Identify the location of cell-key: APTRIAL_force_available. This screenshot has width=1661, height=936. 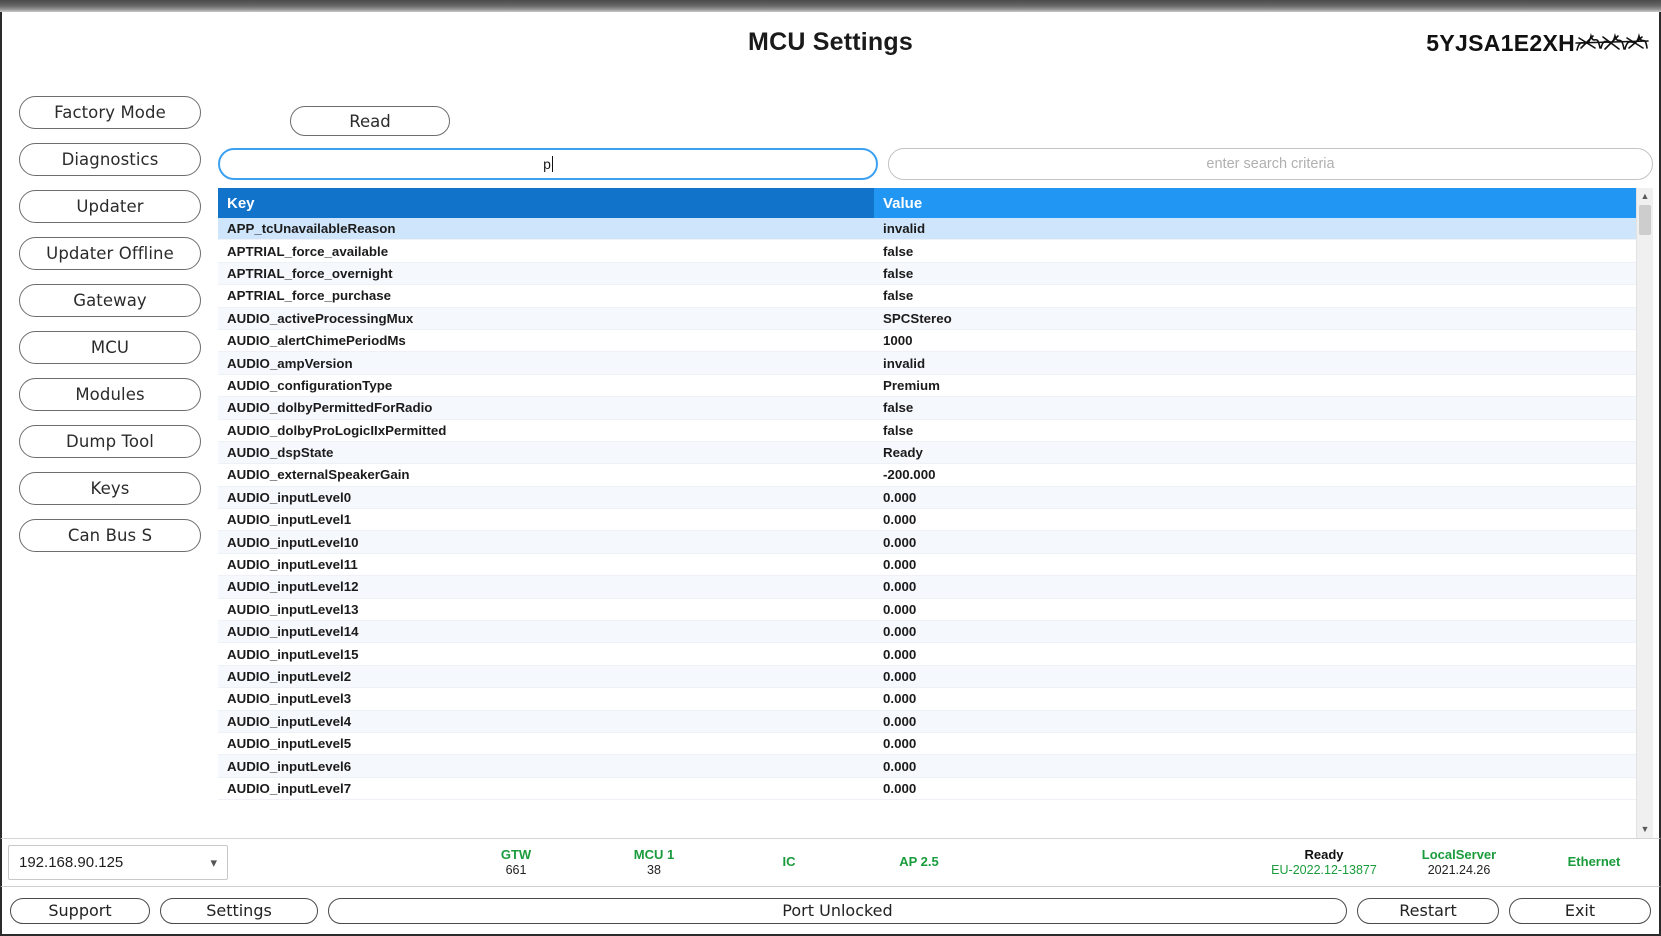
(308, 251).